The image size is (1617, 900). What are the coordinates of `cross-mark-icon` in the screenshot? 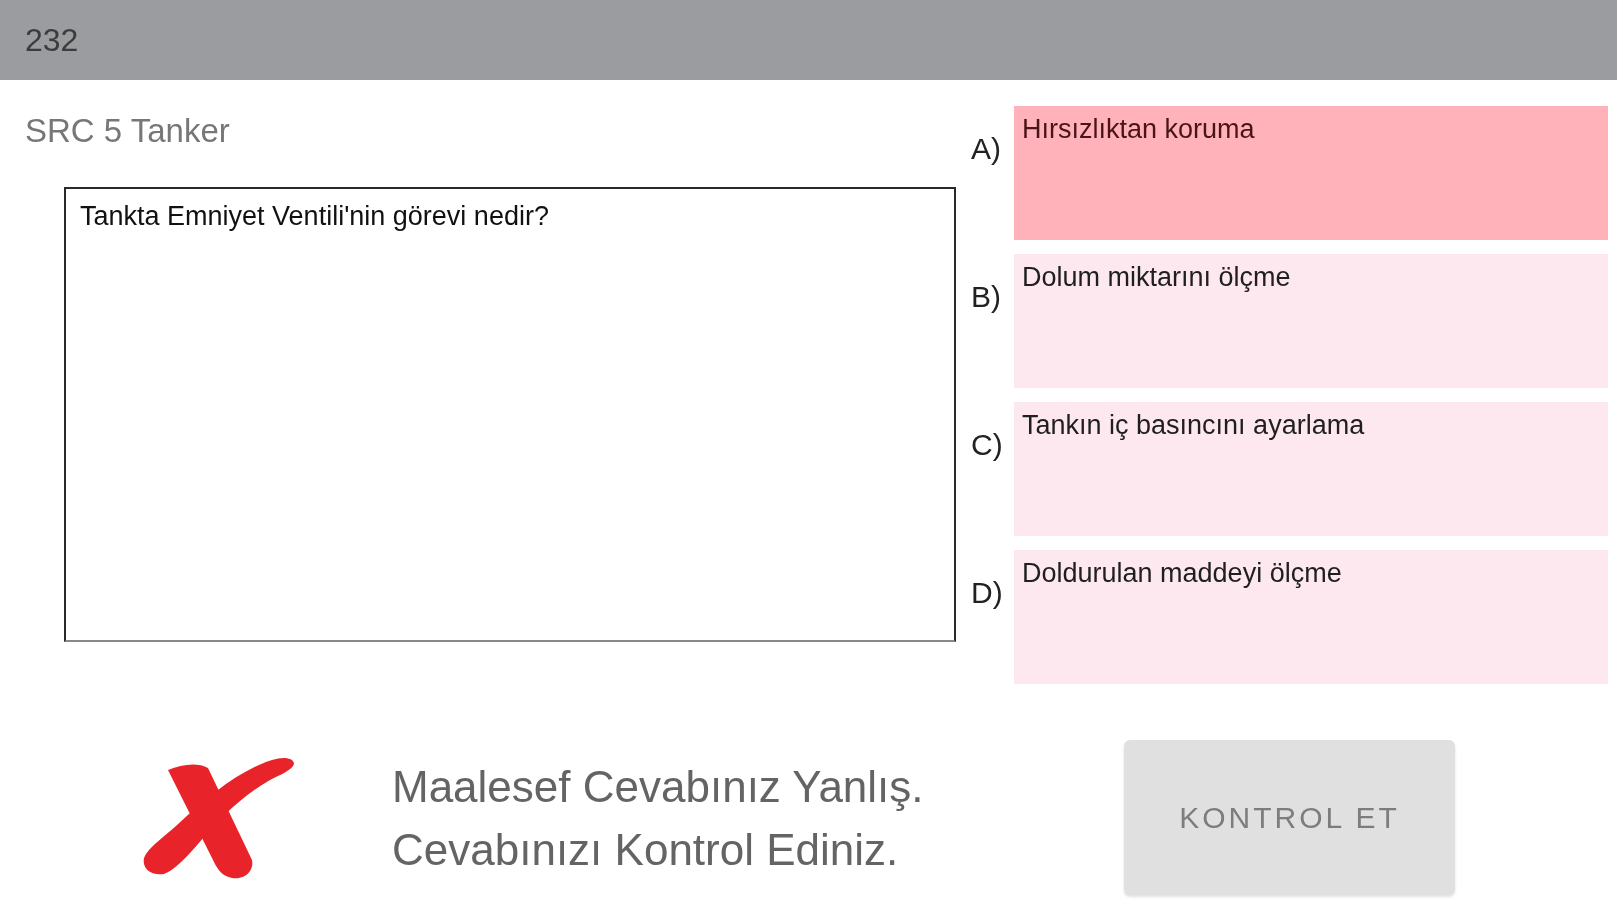 It's located at (218, 817).